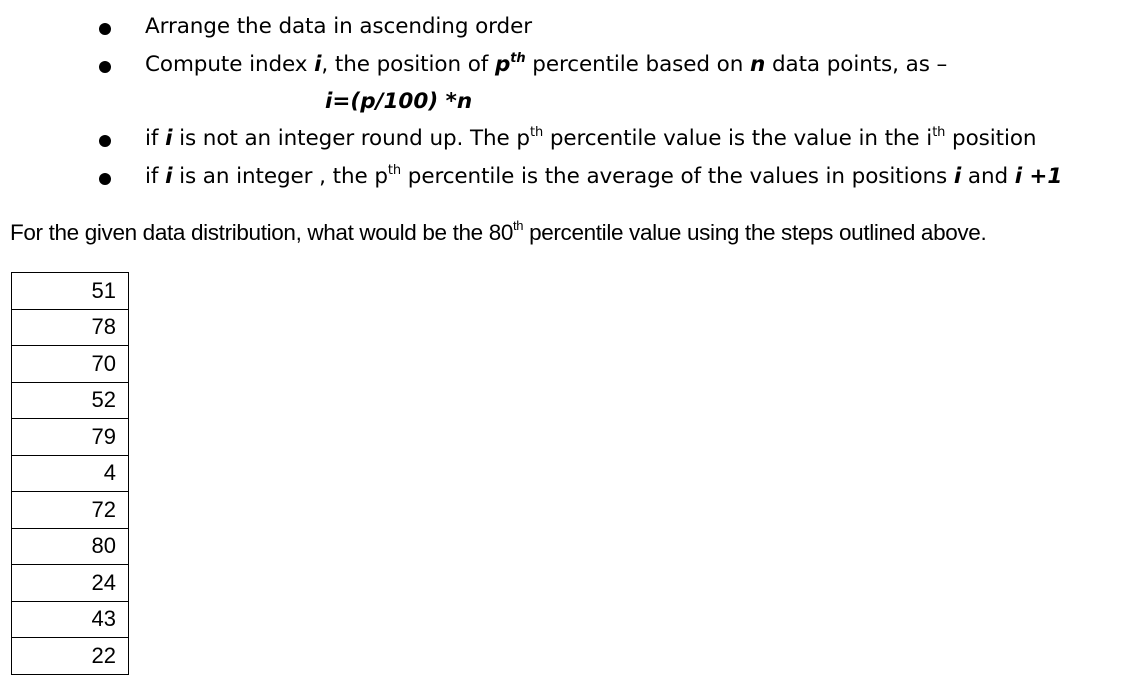 The width and height of the screenshot is (1147, 692). I want to click on table-row: 51, so click(70, 291).